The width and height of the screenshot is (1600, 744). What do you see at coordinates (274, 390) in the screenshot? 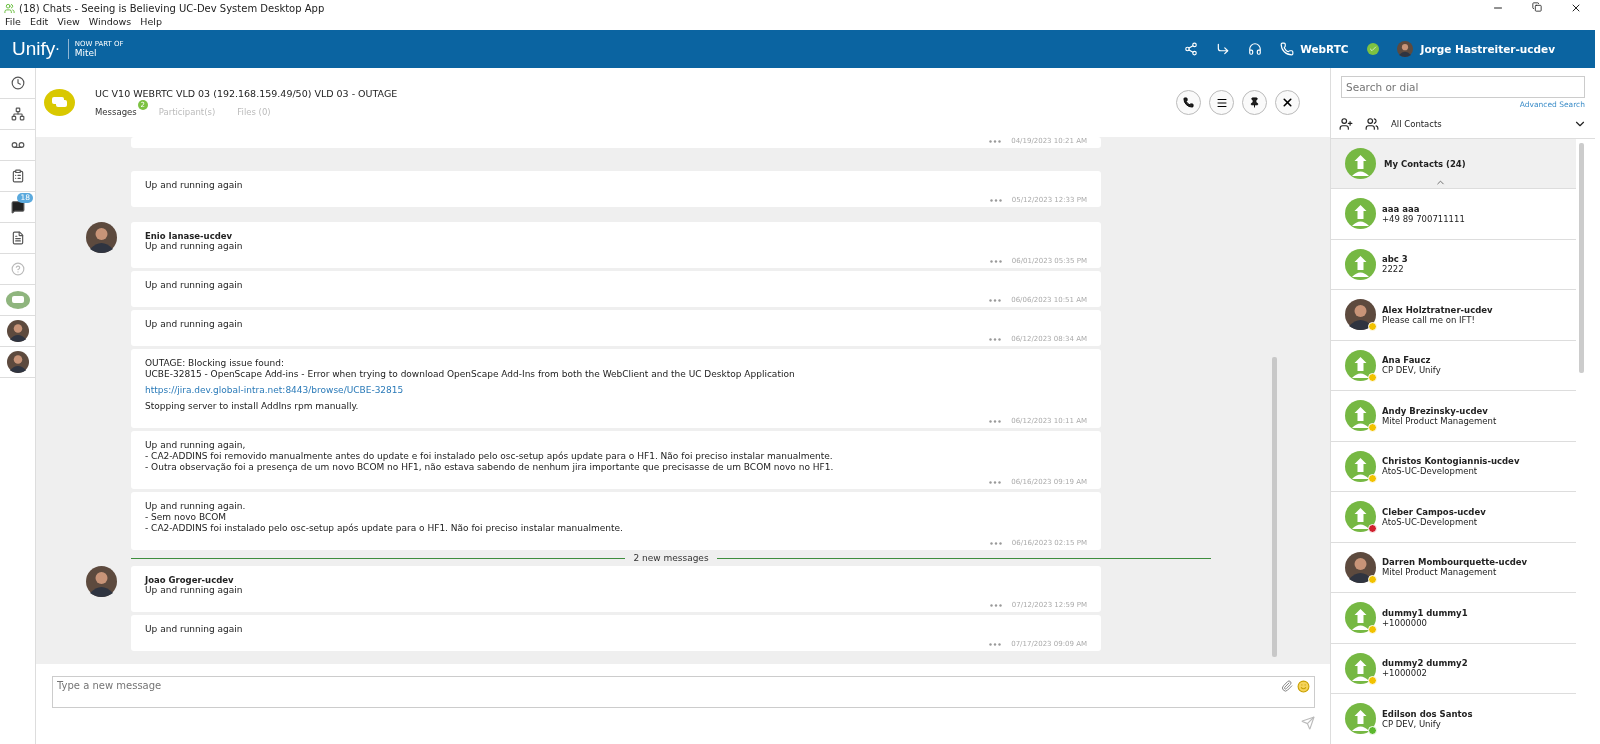
I see `message-link: https://jira.dev.global-intra.net:8443/browse/UCBE-32815` at bounding box center [274, 390].